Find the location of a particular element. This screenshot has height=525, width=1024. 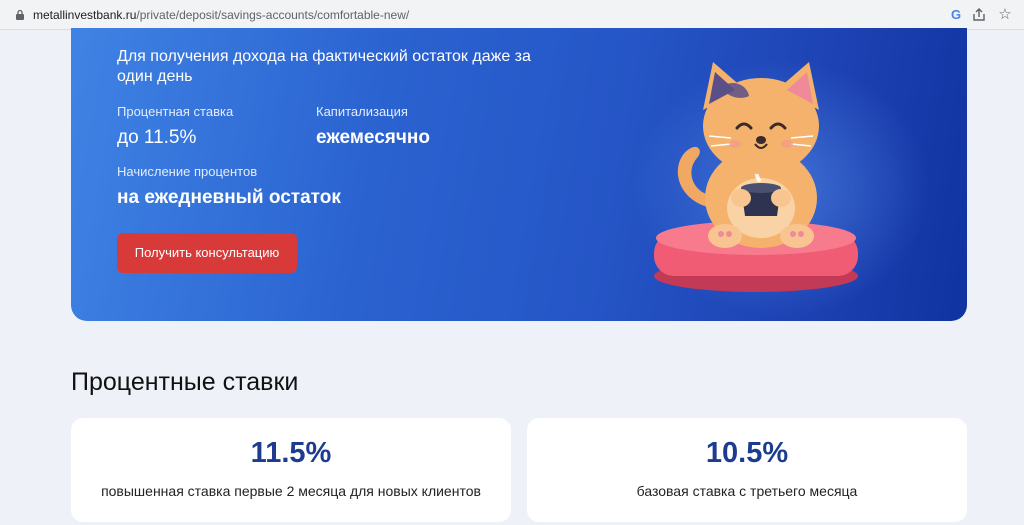

rates-section-title: Процентные ставки is located at coordinates (185, 382).